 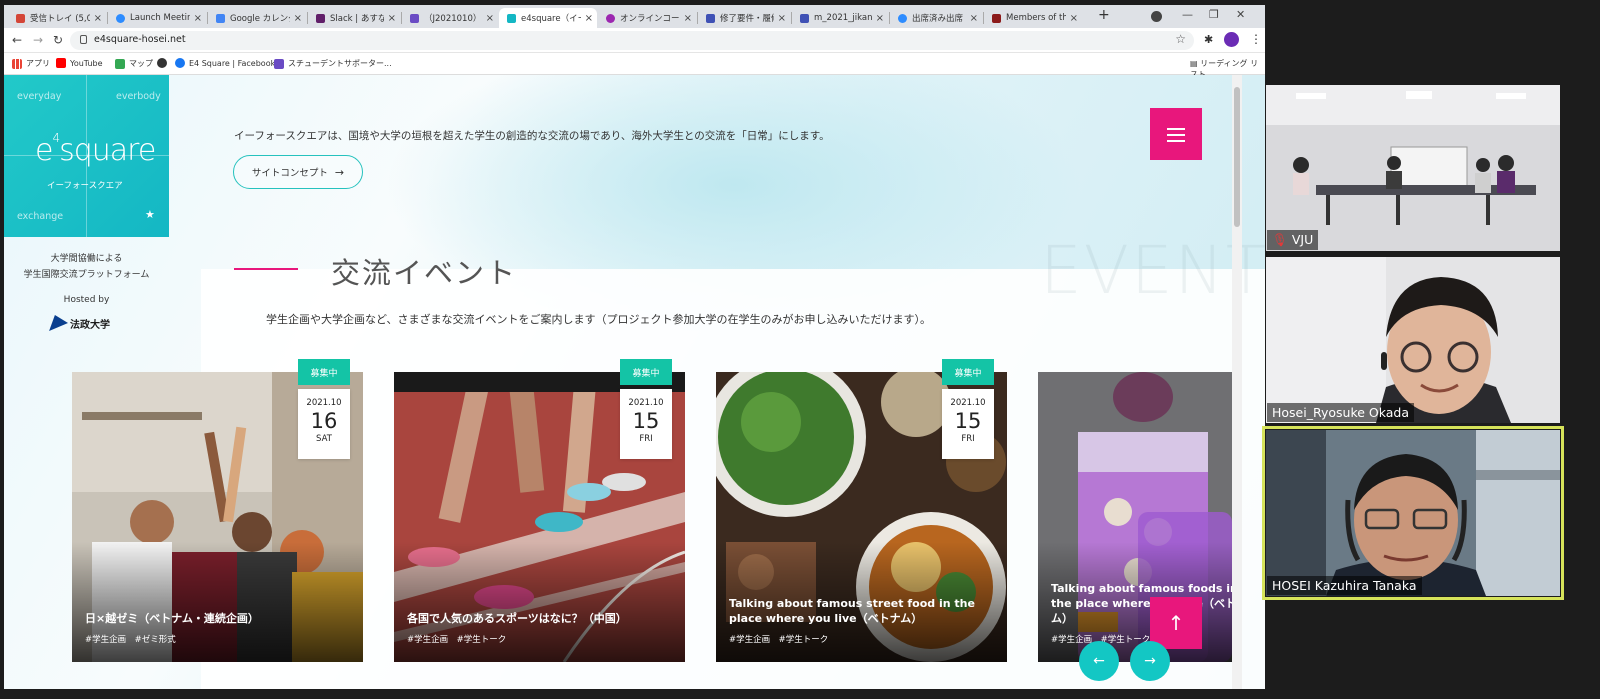 What do you see at coordinates (172, 618) in the screenshot?
I see `event-title: 日×越ゼミ（ベトナム・連続企画）` at bounding box center [172, 618].